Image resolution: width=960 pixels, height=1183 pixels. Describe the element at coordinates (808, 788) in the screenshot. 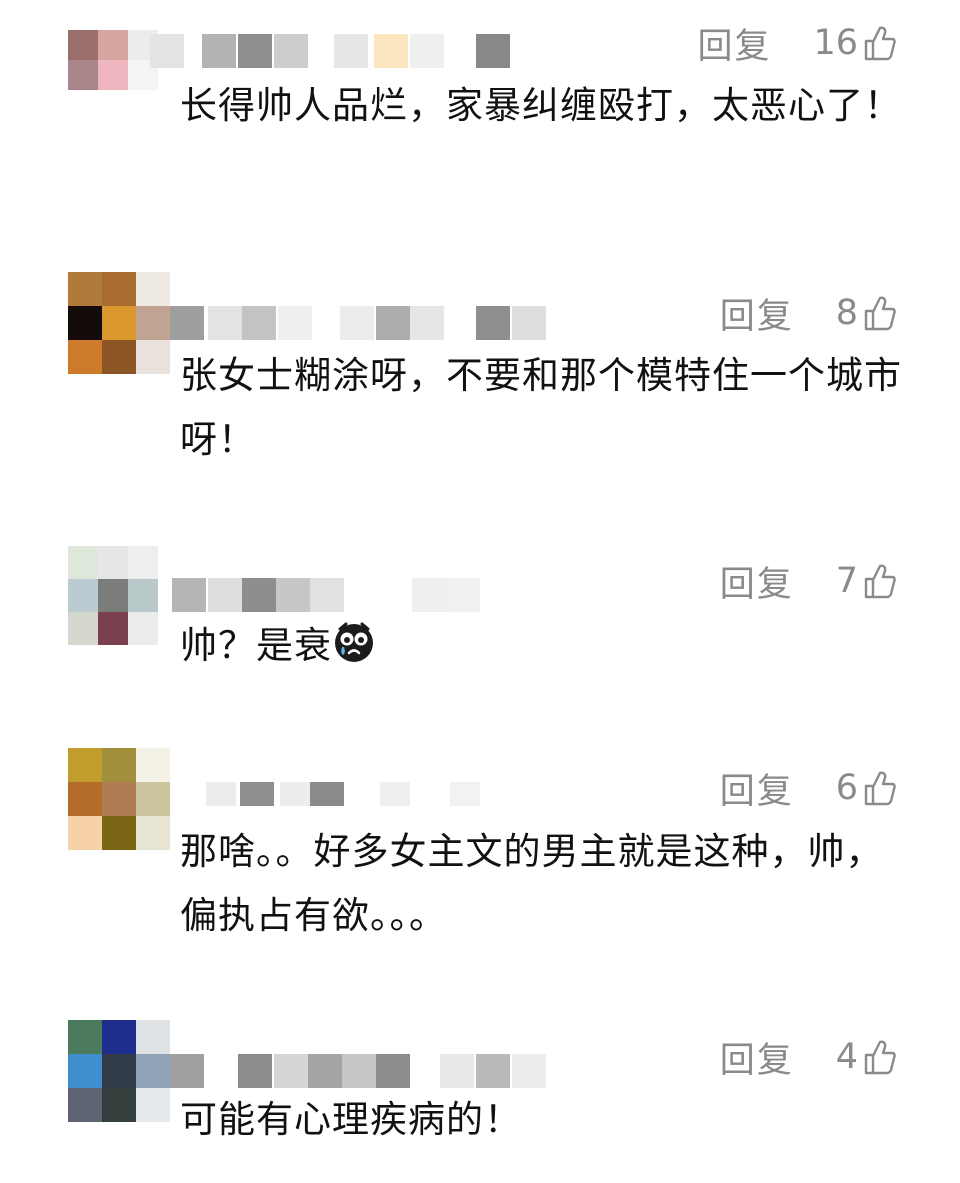

I see `comment-actions: 回复 6` at that location.